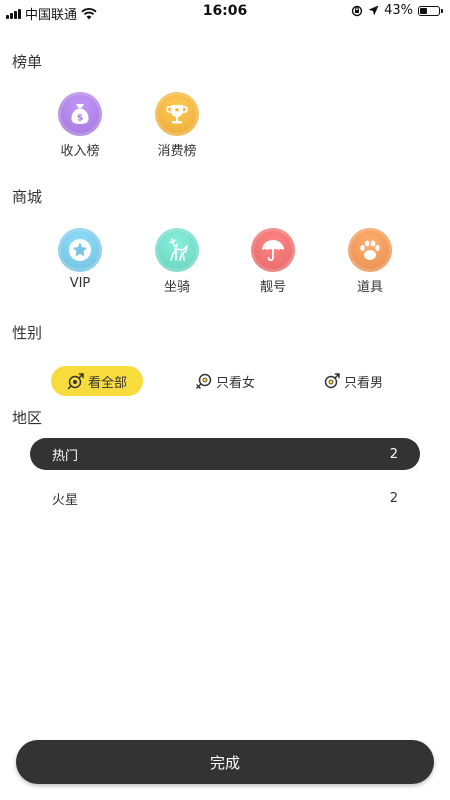 This screenshot has width=450, height=800. I want to click on mall-item-props: 道具, so click(370, 261).